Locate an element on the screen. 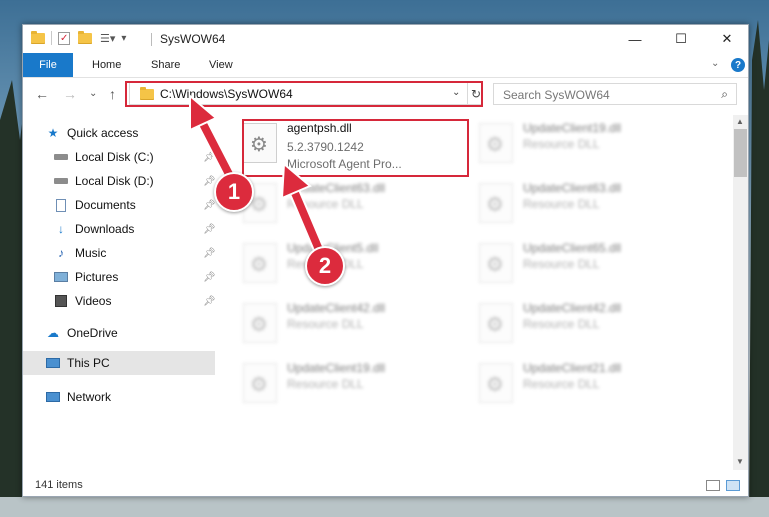  new-folder-icon is located at coordinates (85, 37).